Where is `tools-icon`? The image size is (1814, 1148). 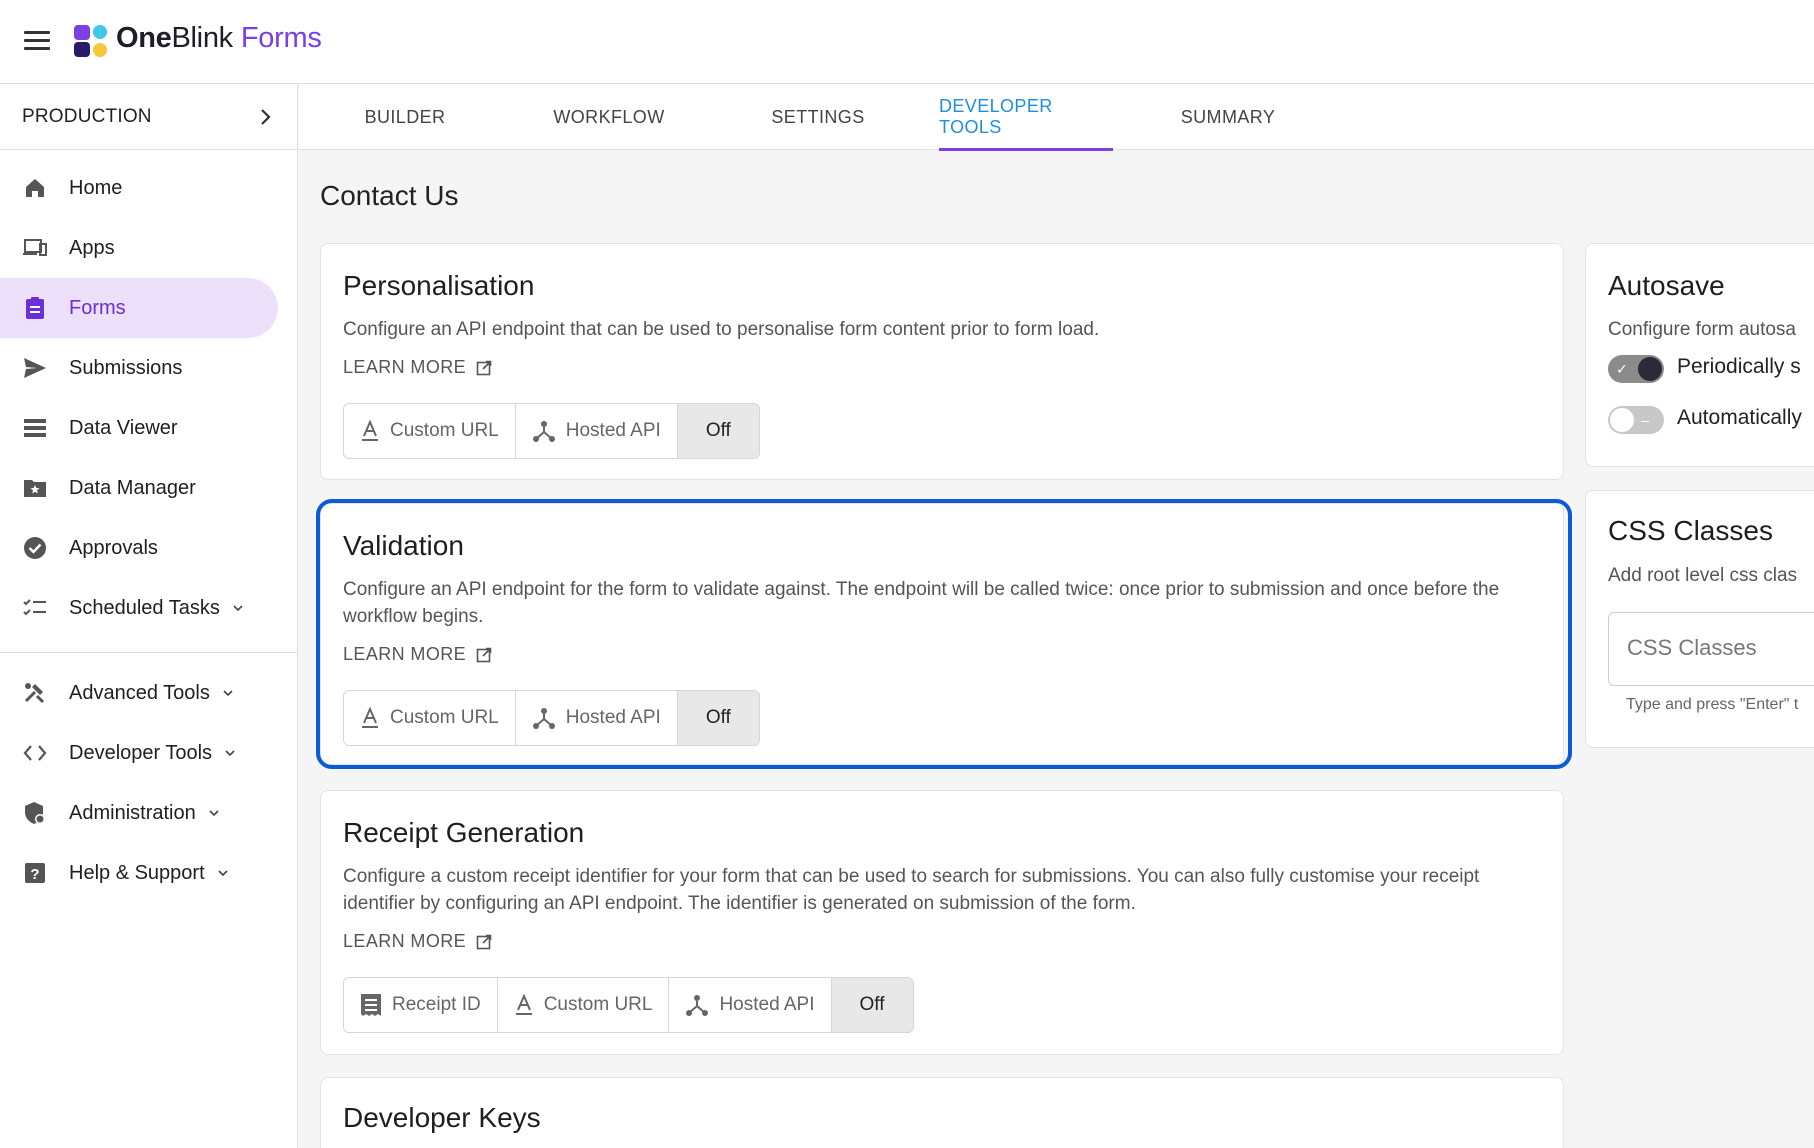
tools-icon is located at coordinates (35, 693).